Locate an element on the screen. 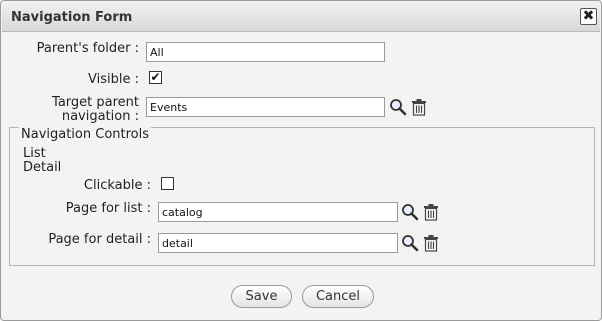 Image resolution: width=602 pixels, height=321 pixels. page-for-list-label: Page for list : is located at coordinates (108, 208).